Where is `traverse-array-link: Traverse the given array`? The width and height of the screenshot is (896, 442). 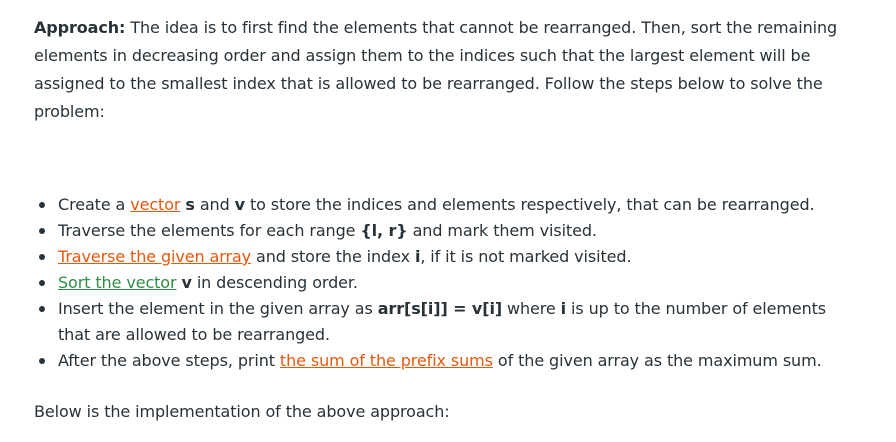
traverse-array-link: Traverse the given array is located at coordinates (154, 256).